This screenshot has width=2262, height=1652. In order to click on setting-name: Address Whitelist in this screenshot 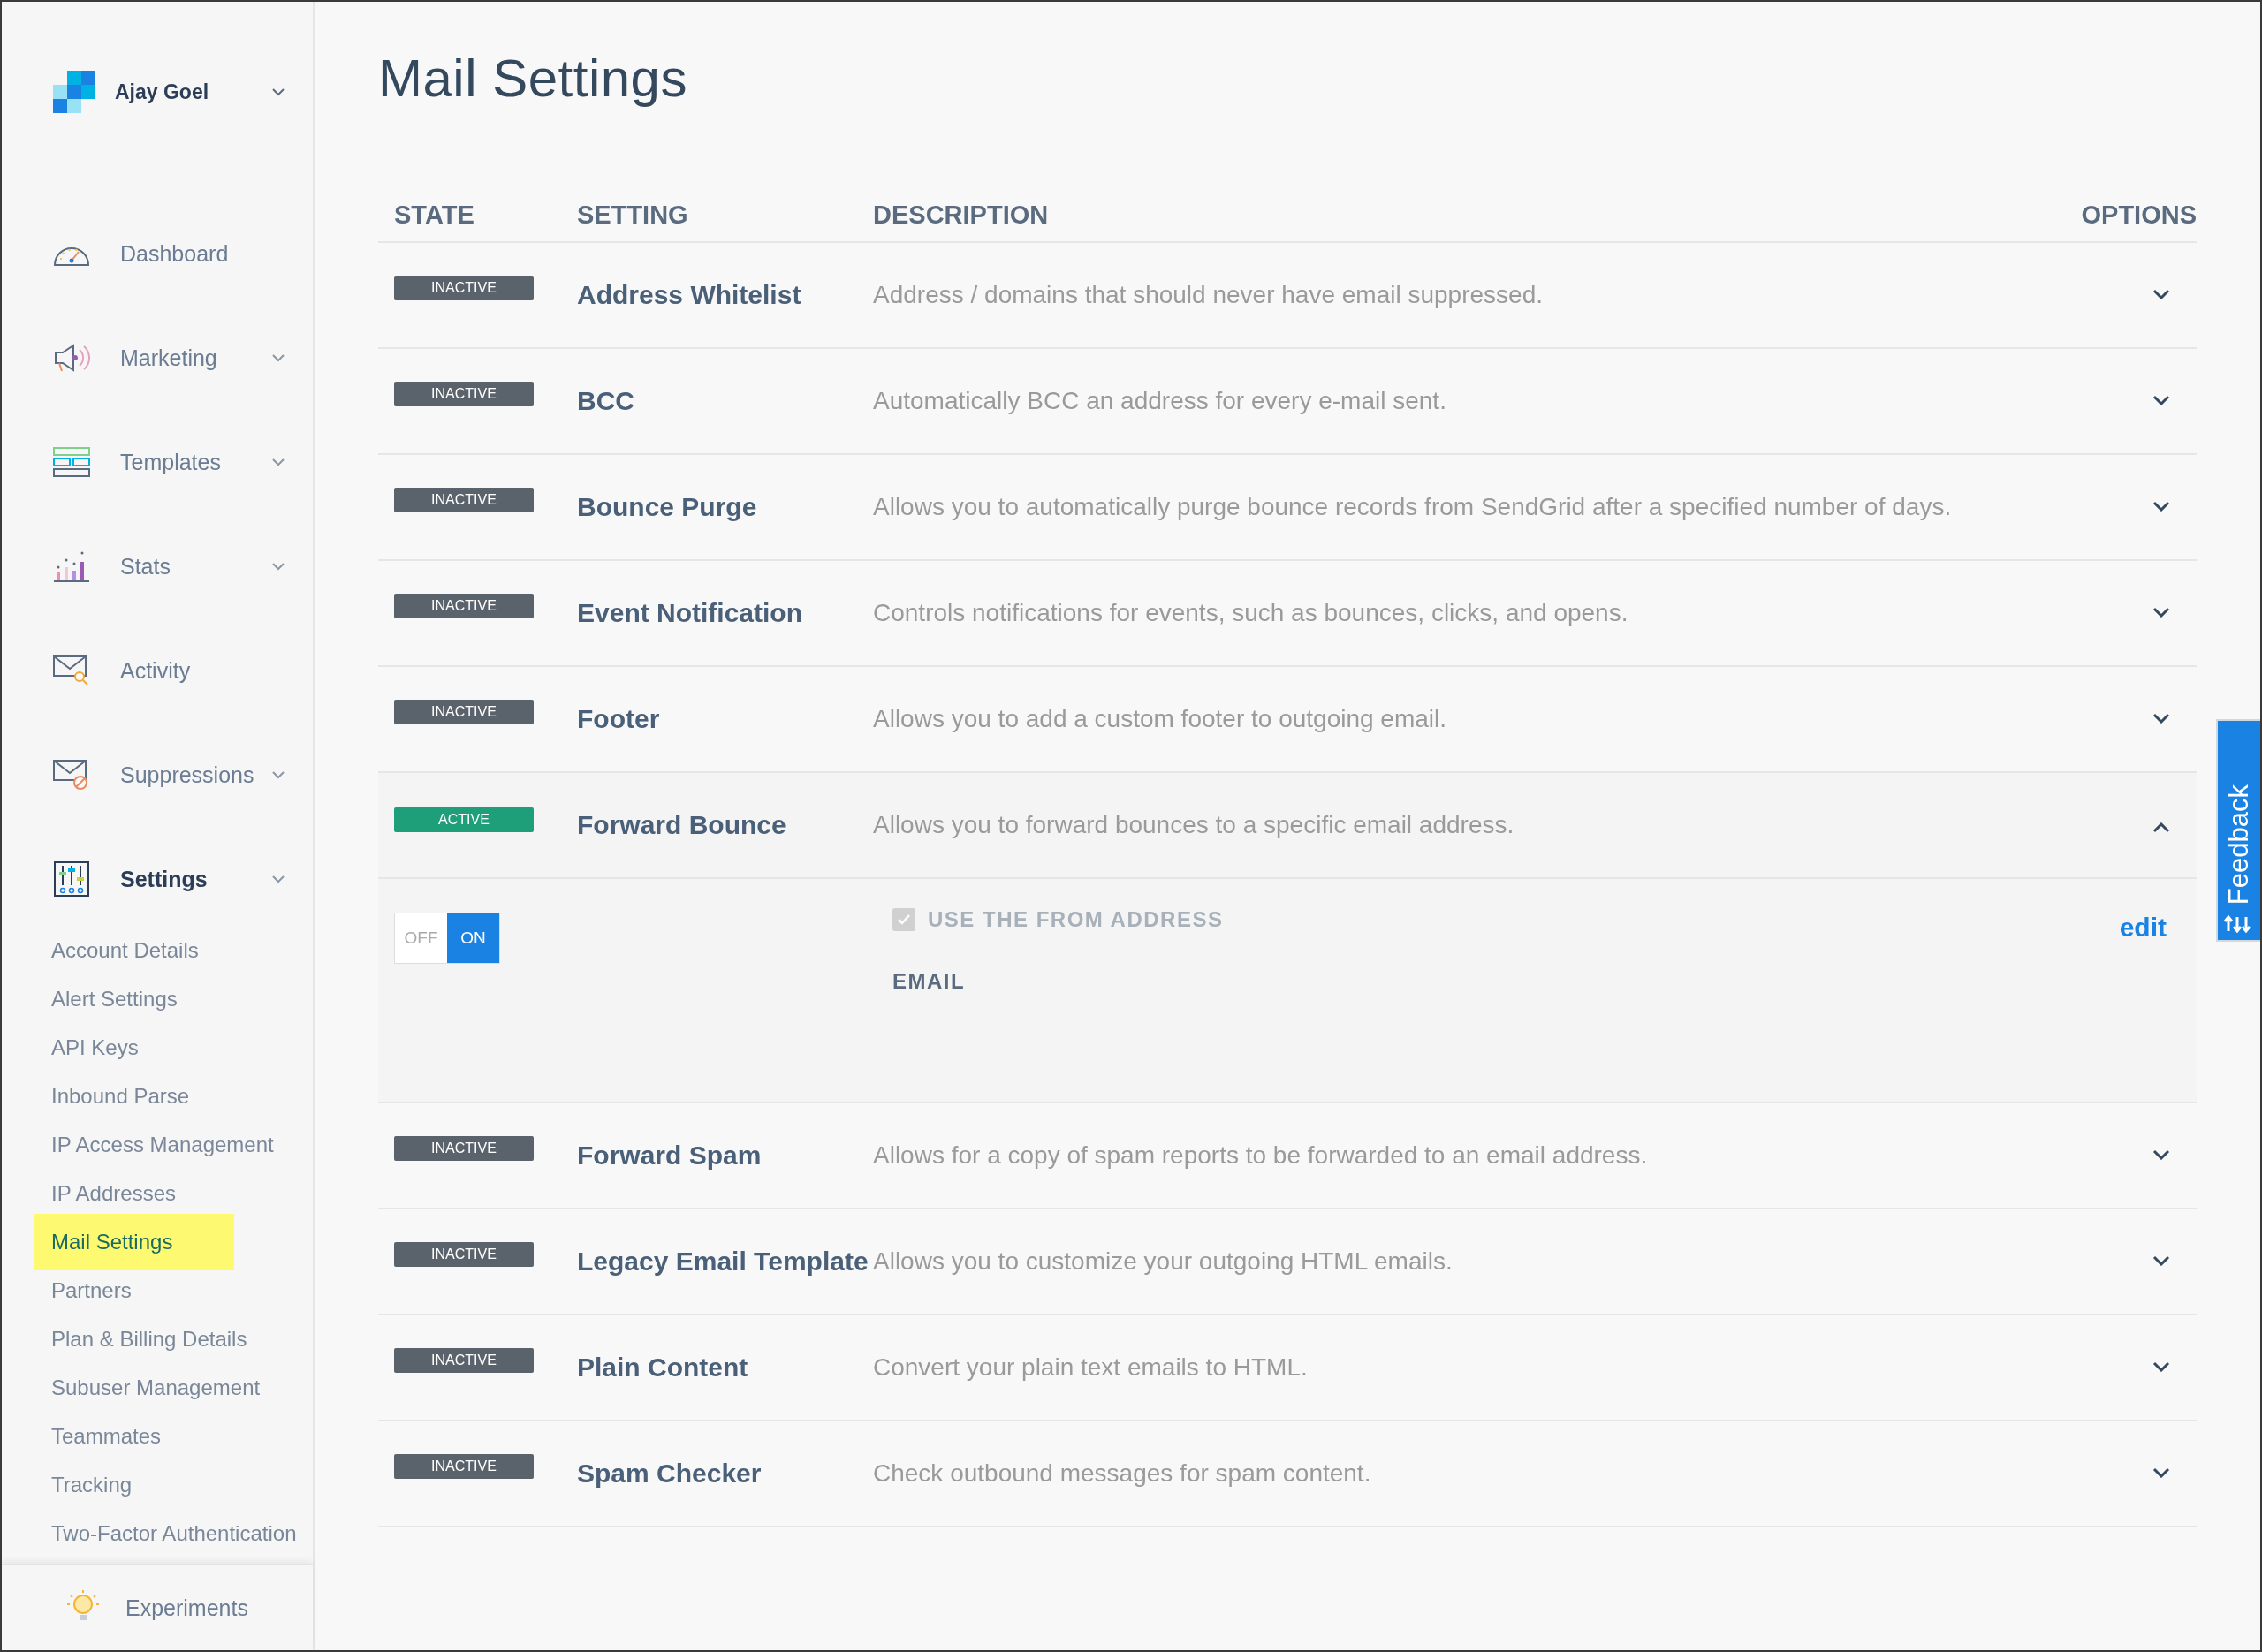, I will do `click(689, 295)`.